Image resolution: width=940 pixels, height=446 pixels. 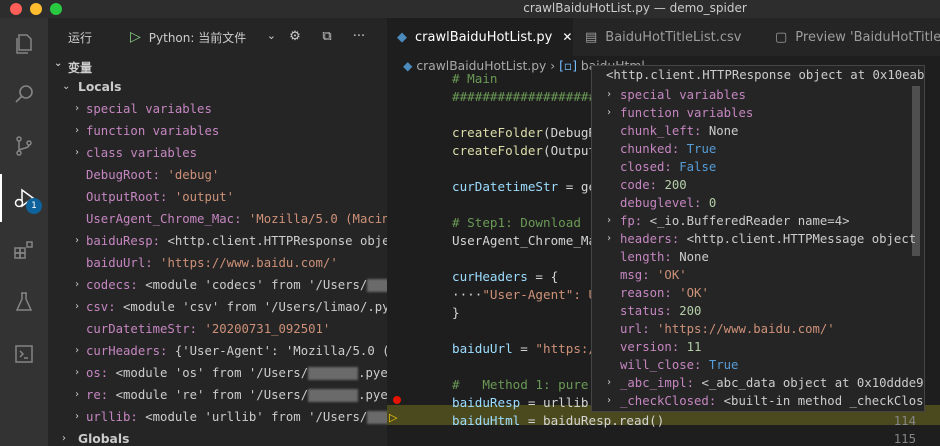 What do you see at coordinates (24, 94) in the screenshot?
I see `search-icon` at bounding box center [24, 94].